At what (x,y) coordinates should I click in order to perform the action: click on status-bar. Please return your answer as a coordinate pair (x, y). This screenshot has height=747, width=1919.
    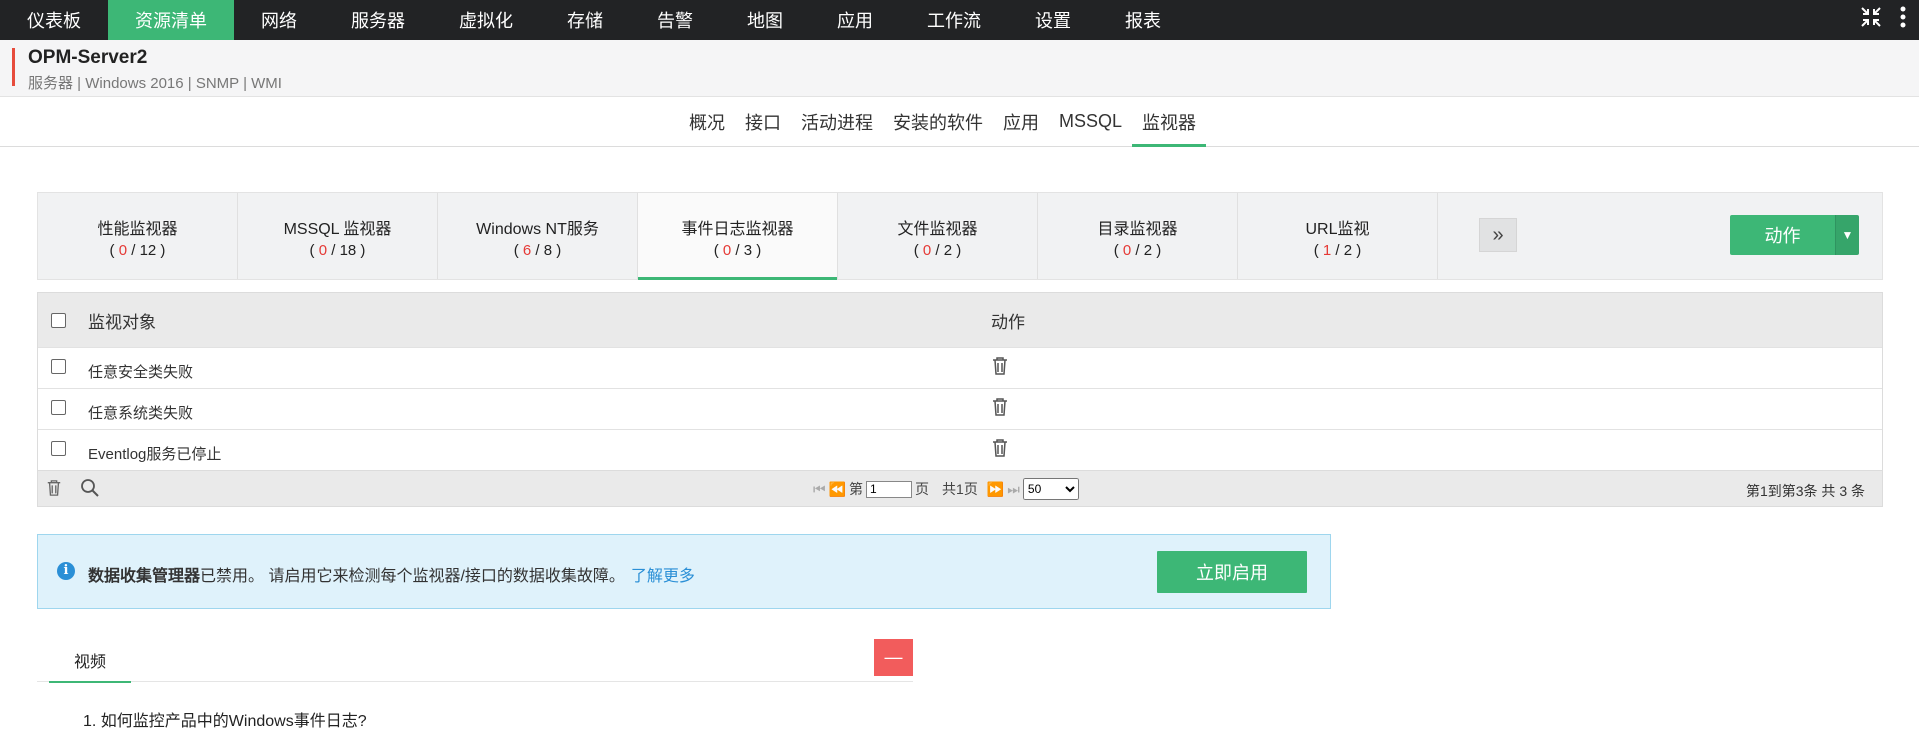
    Looking at the image, I should click on (13, 67).